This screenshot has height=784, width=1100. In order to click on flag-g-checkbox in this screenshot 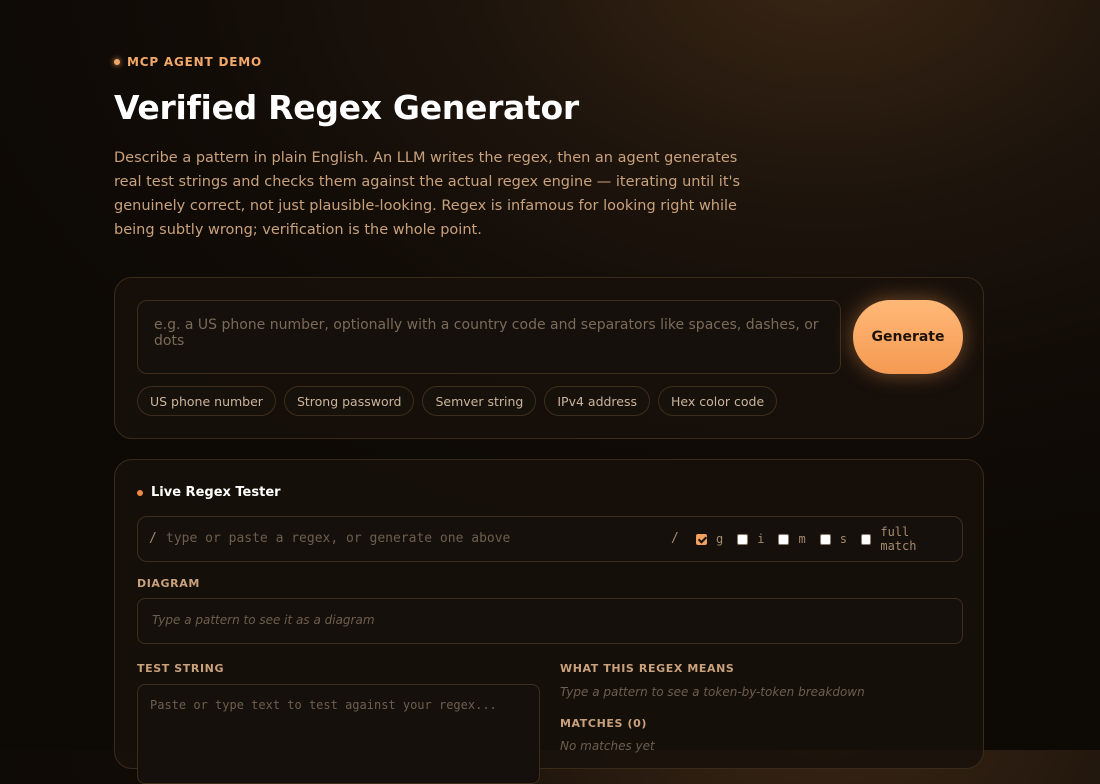, I will do `click(701, 539)`.